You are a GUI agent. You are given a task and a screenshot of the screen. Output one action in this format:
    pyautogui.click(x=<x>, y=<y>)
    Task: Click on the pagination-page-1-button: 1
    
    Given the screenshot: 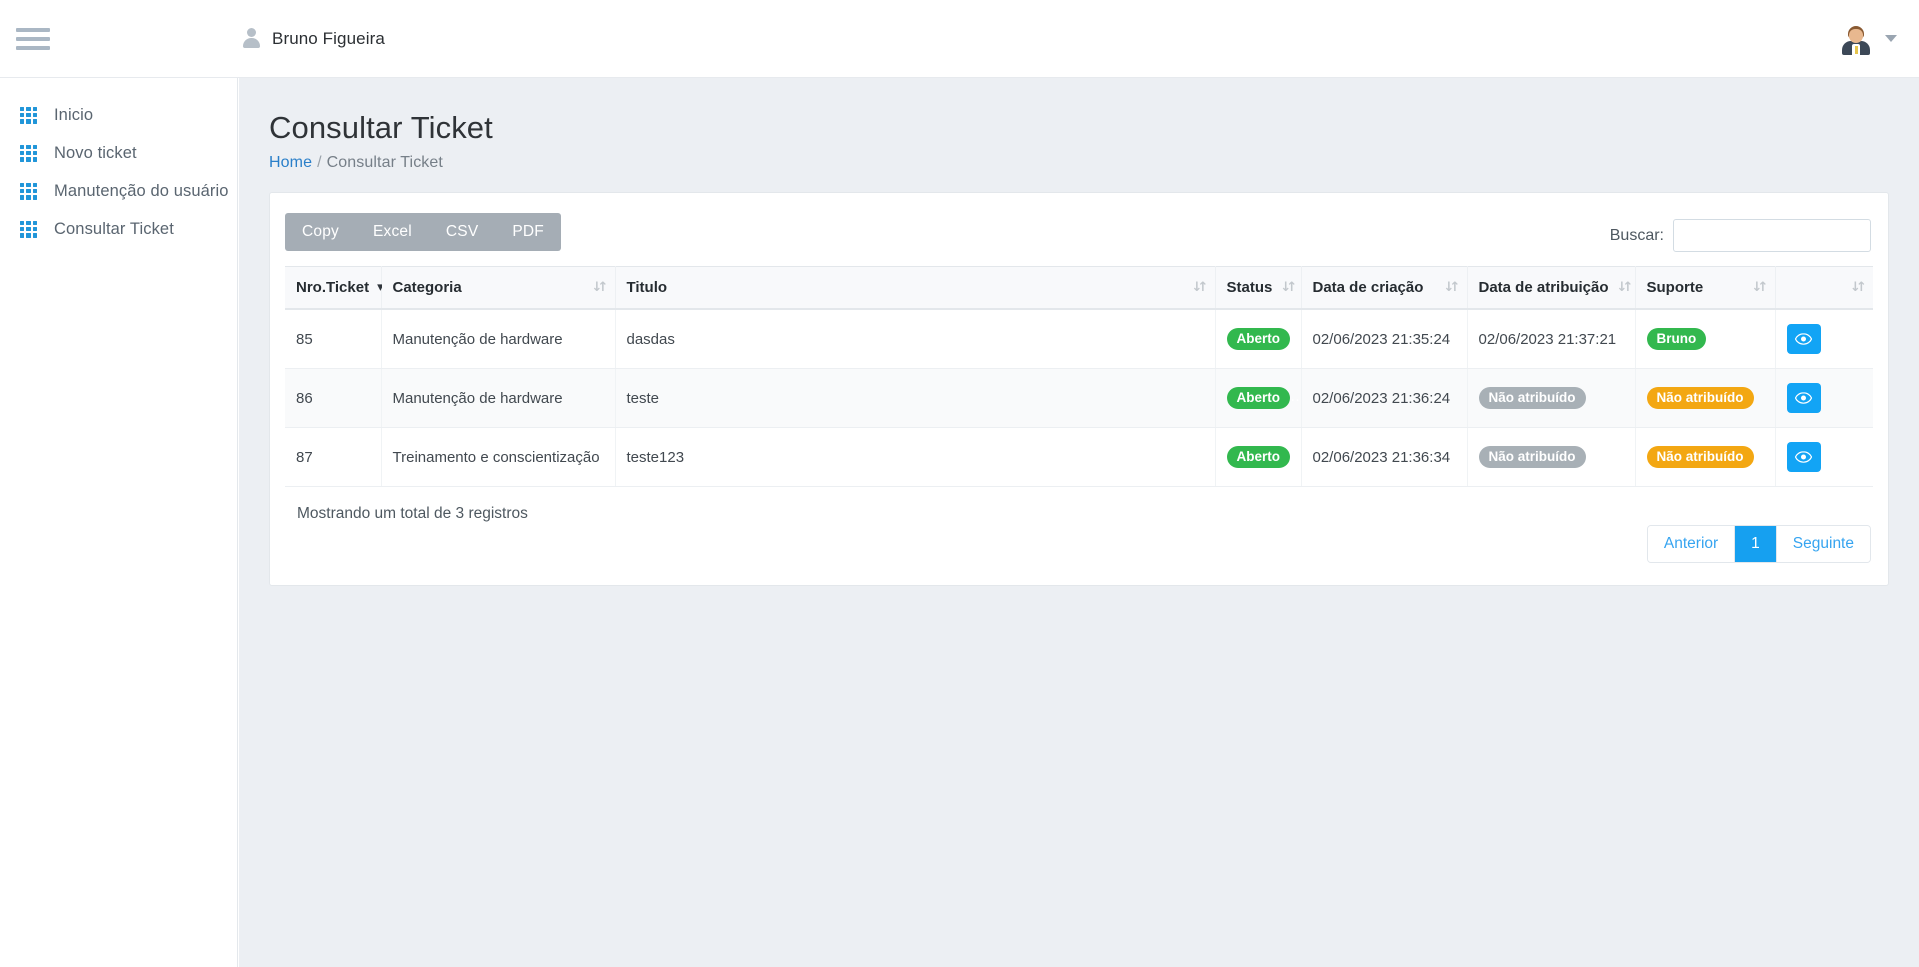 What is the action you would take?
    pyautogui.click(x=1756, y=544)
    